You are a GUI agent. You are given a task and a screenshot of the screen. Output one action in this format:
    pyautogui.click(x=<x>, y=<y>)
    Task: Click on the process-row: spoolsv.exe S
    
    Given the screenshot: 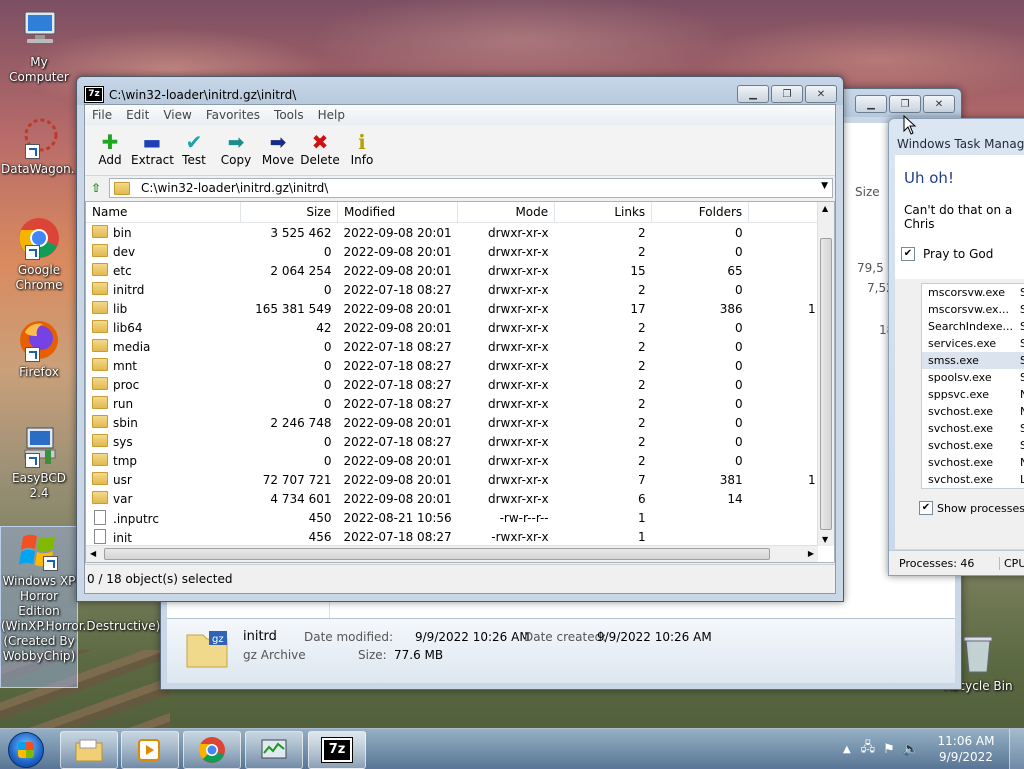 What is the action you would take?
    pyautogui.click(x=973, y=377)
    